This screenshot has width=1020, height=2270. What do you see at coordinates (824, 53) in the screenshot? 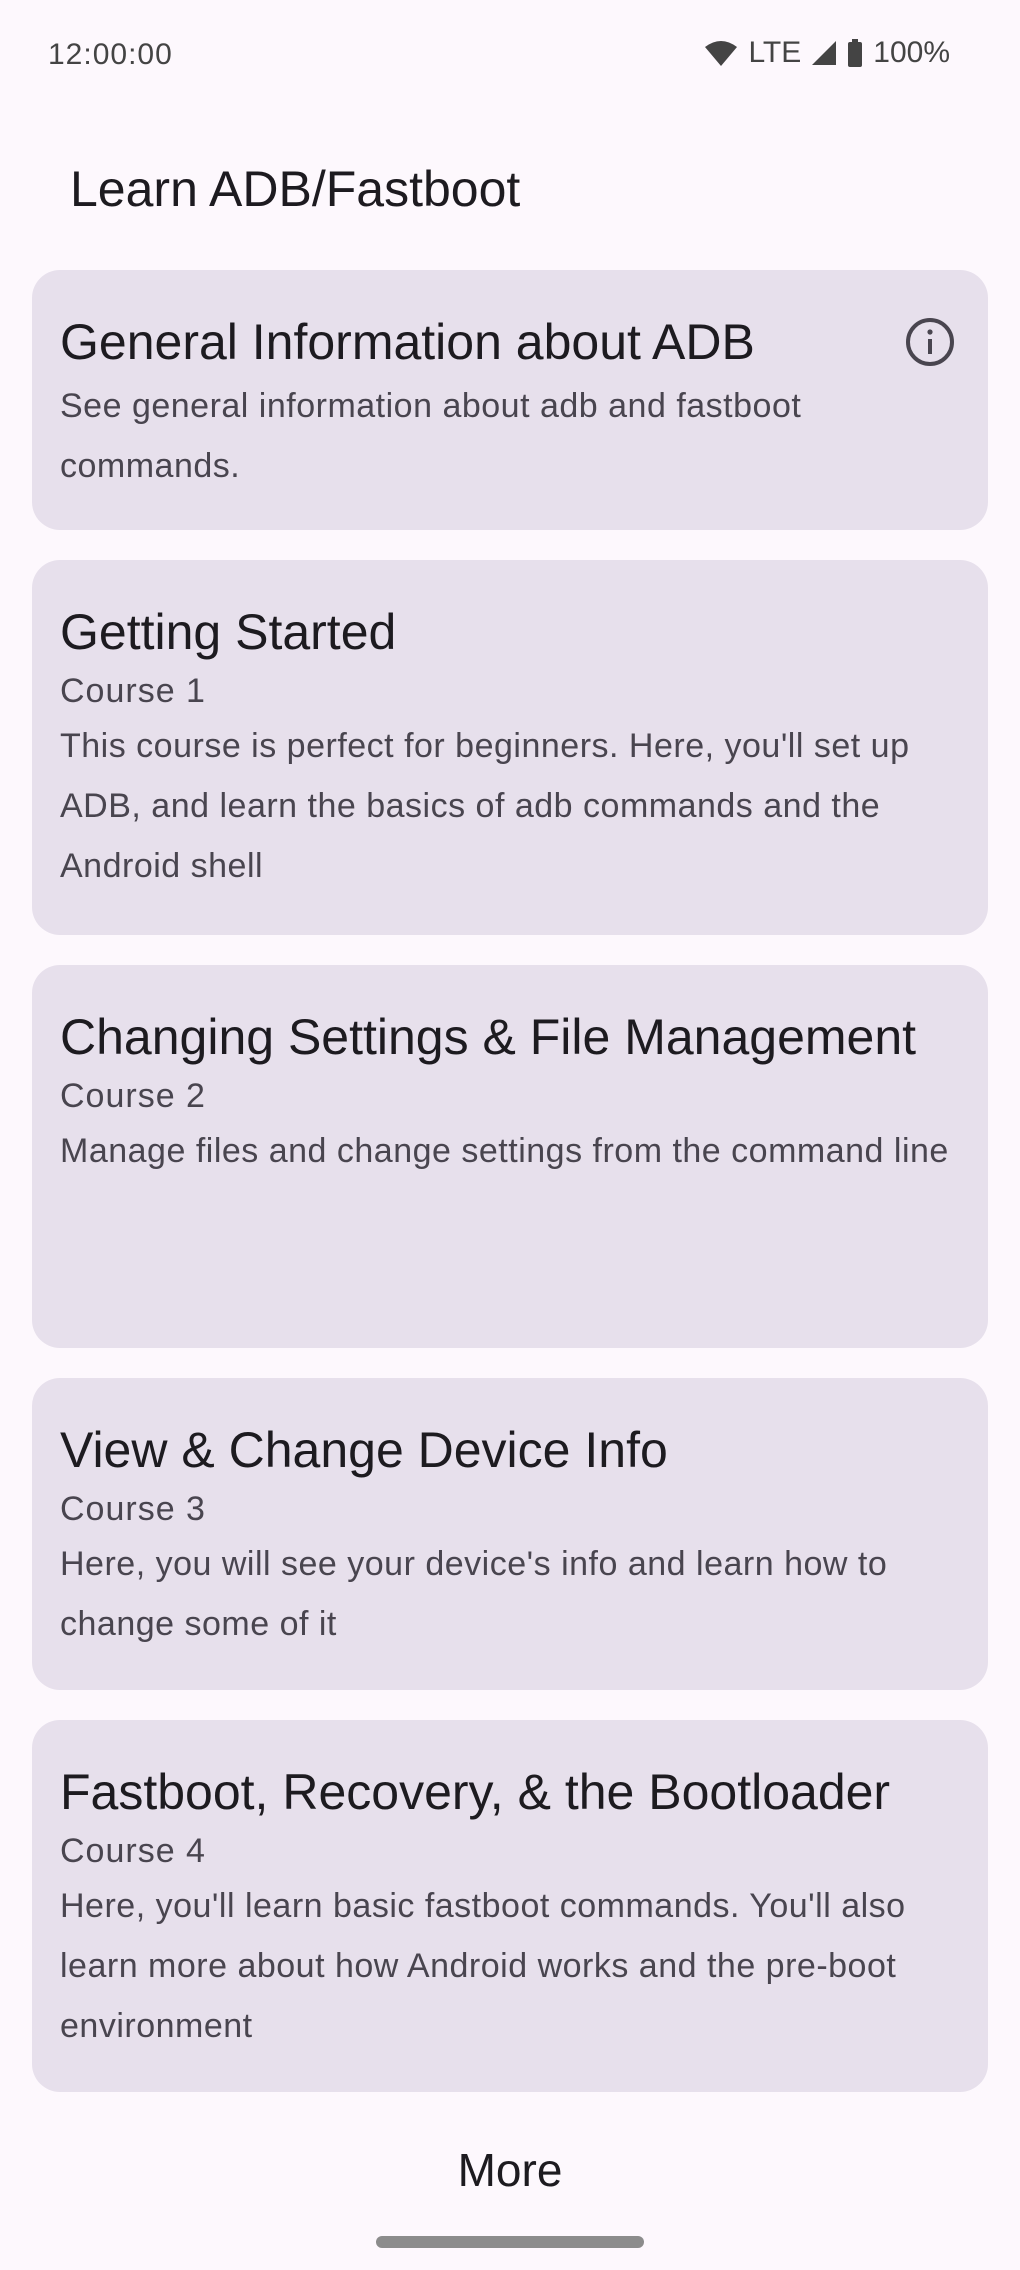
I see `cell-signal-icon` at bounding box center [824, 53].